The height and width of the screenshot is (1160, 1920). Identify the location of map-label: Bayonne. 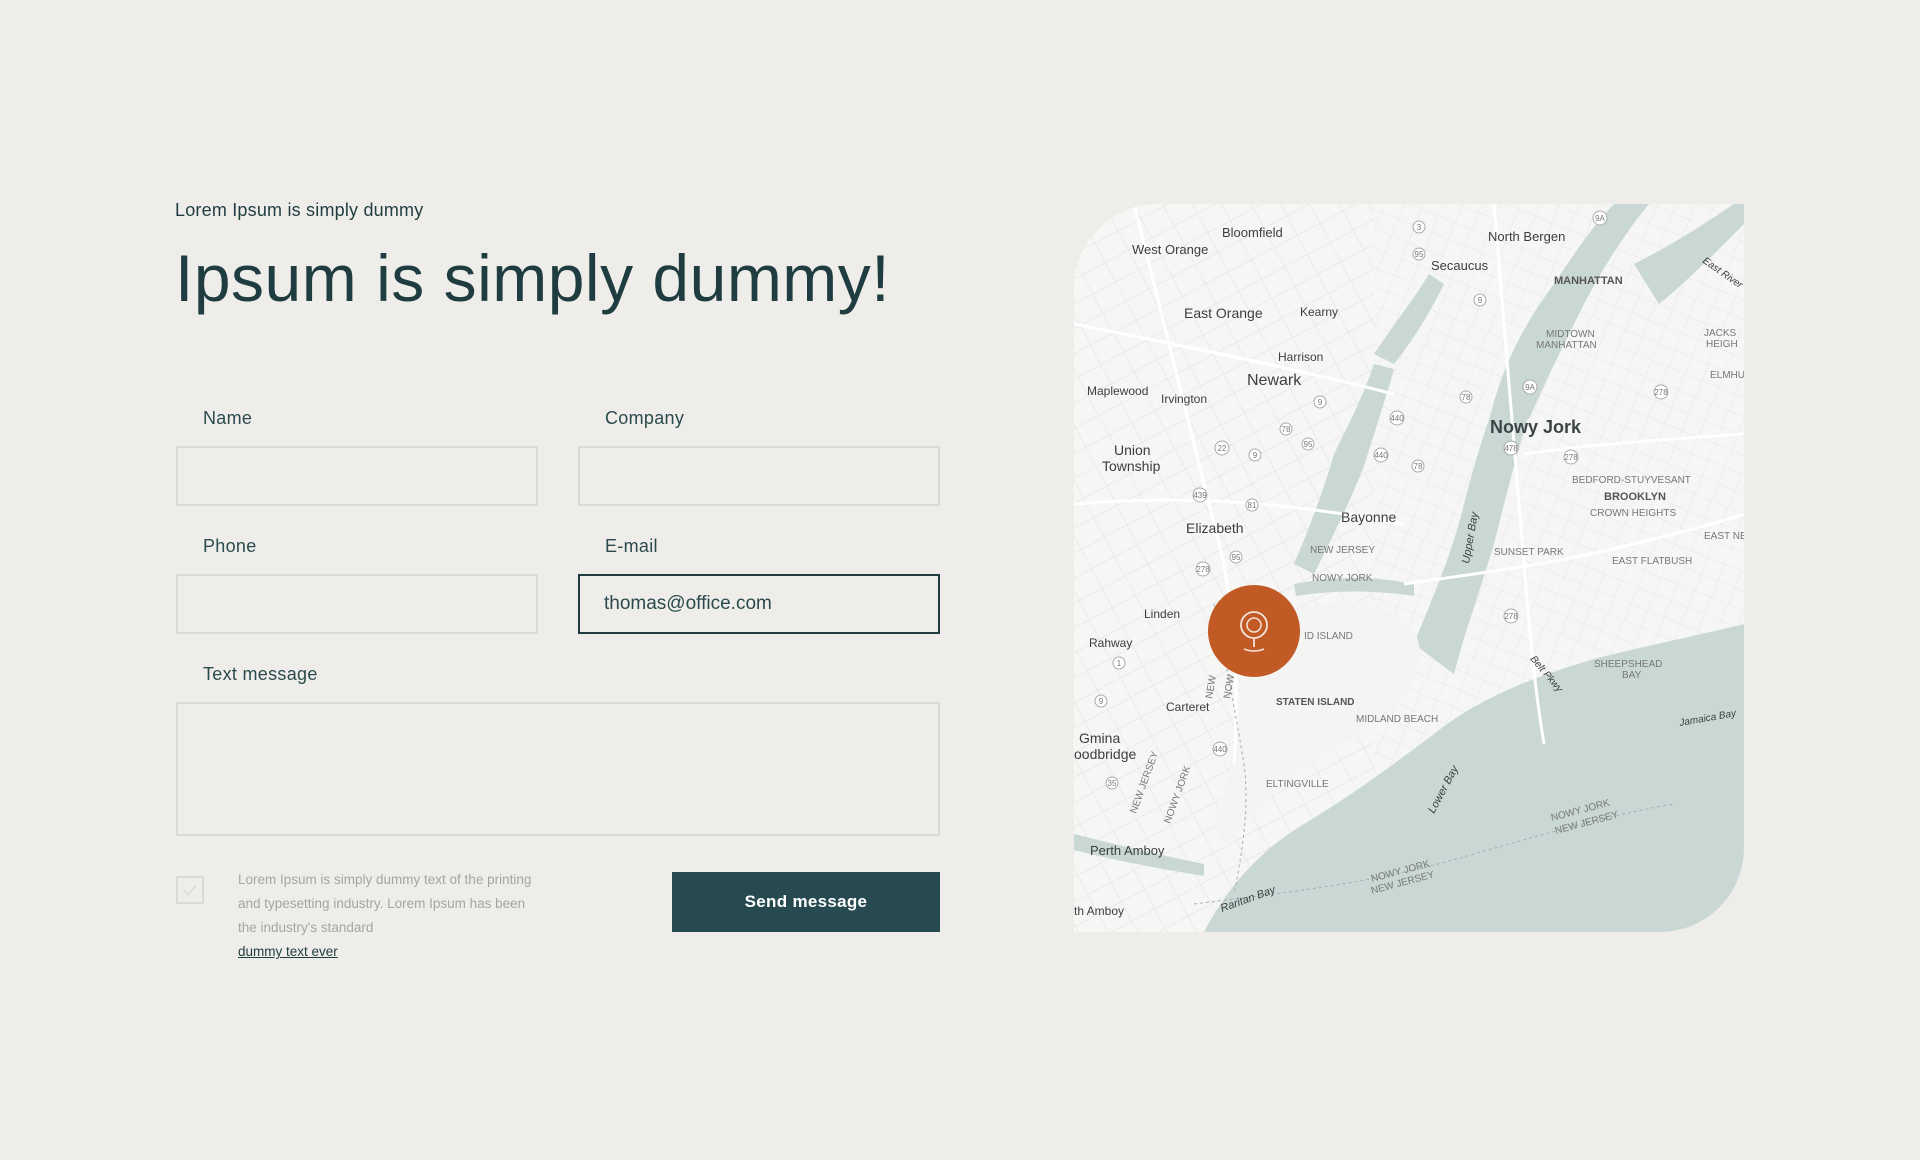
(1368, 517).